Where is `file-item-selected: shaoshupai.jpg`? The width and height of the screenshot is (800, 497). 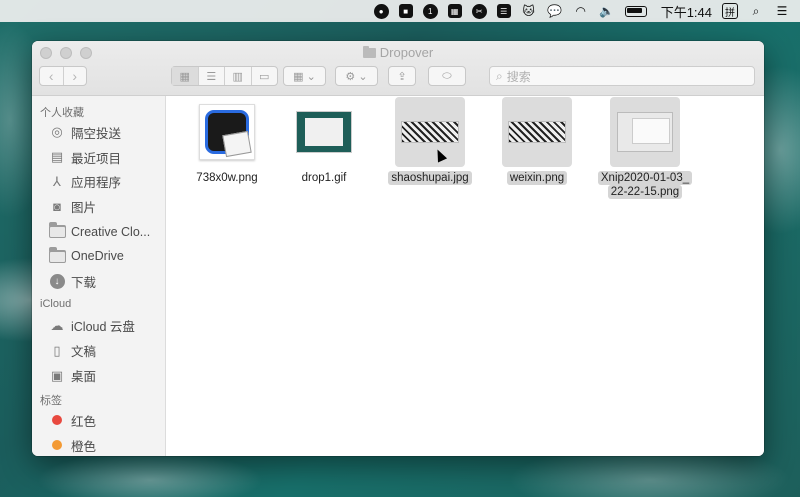
file-item-selected: shaoshupai.jpg is located at coordinates (430, 141).